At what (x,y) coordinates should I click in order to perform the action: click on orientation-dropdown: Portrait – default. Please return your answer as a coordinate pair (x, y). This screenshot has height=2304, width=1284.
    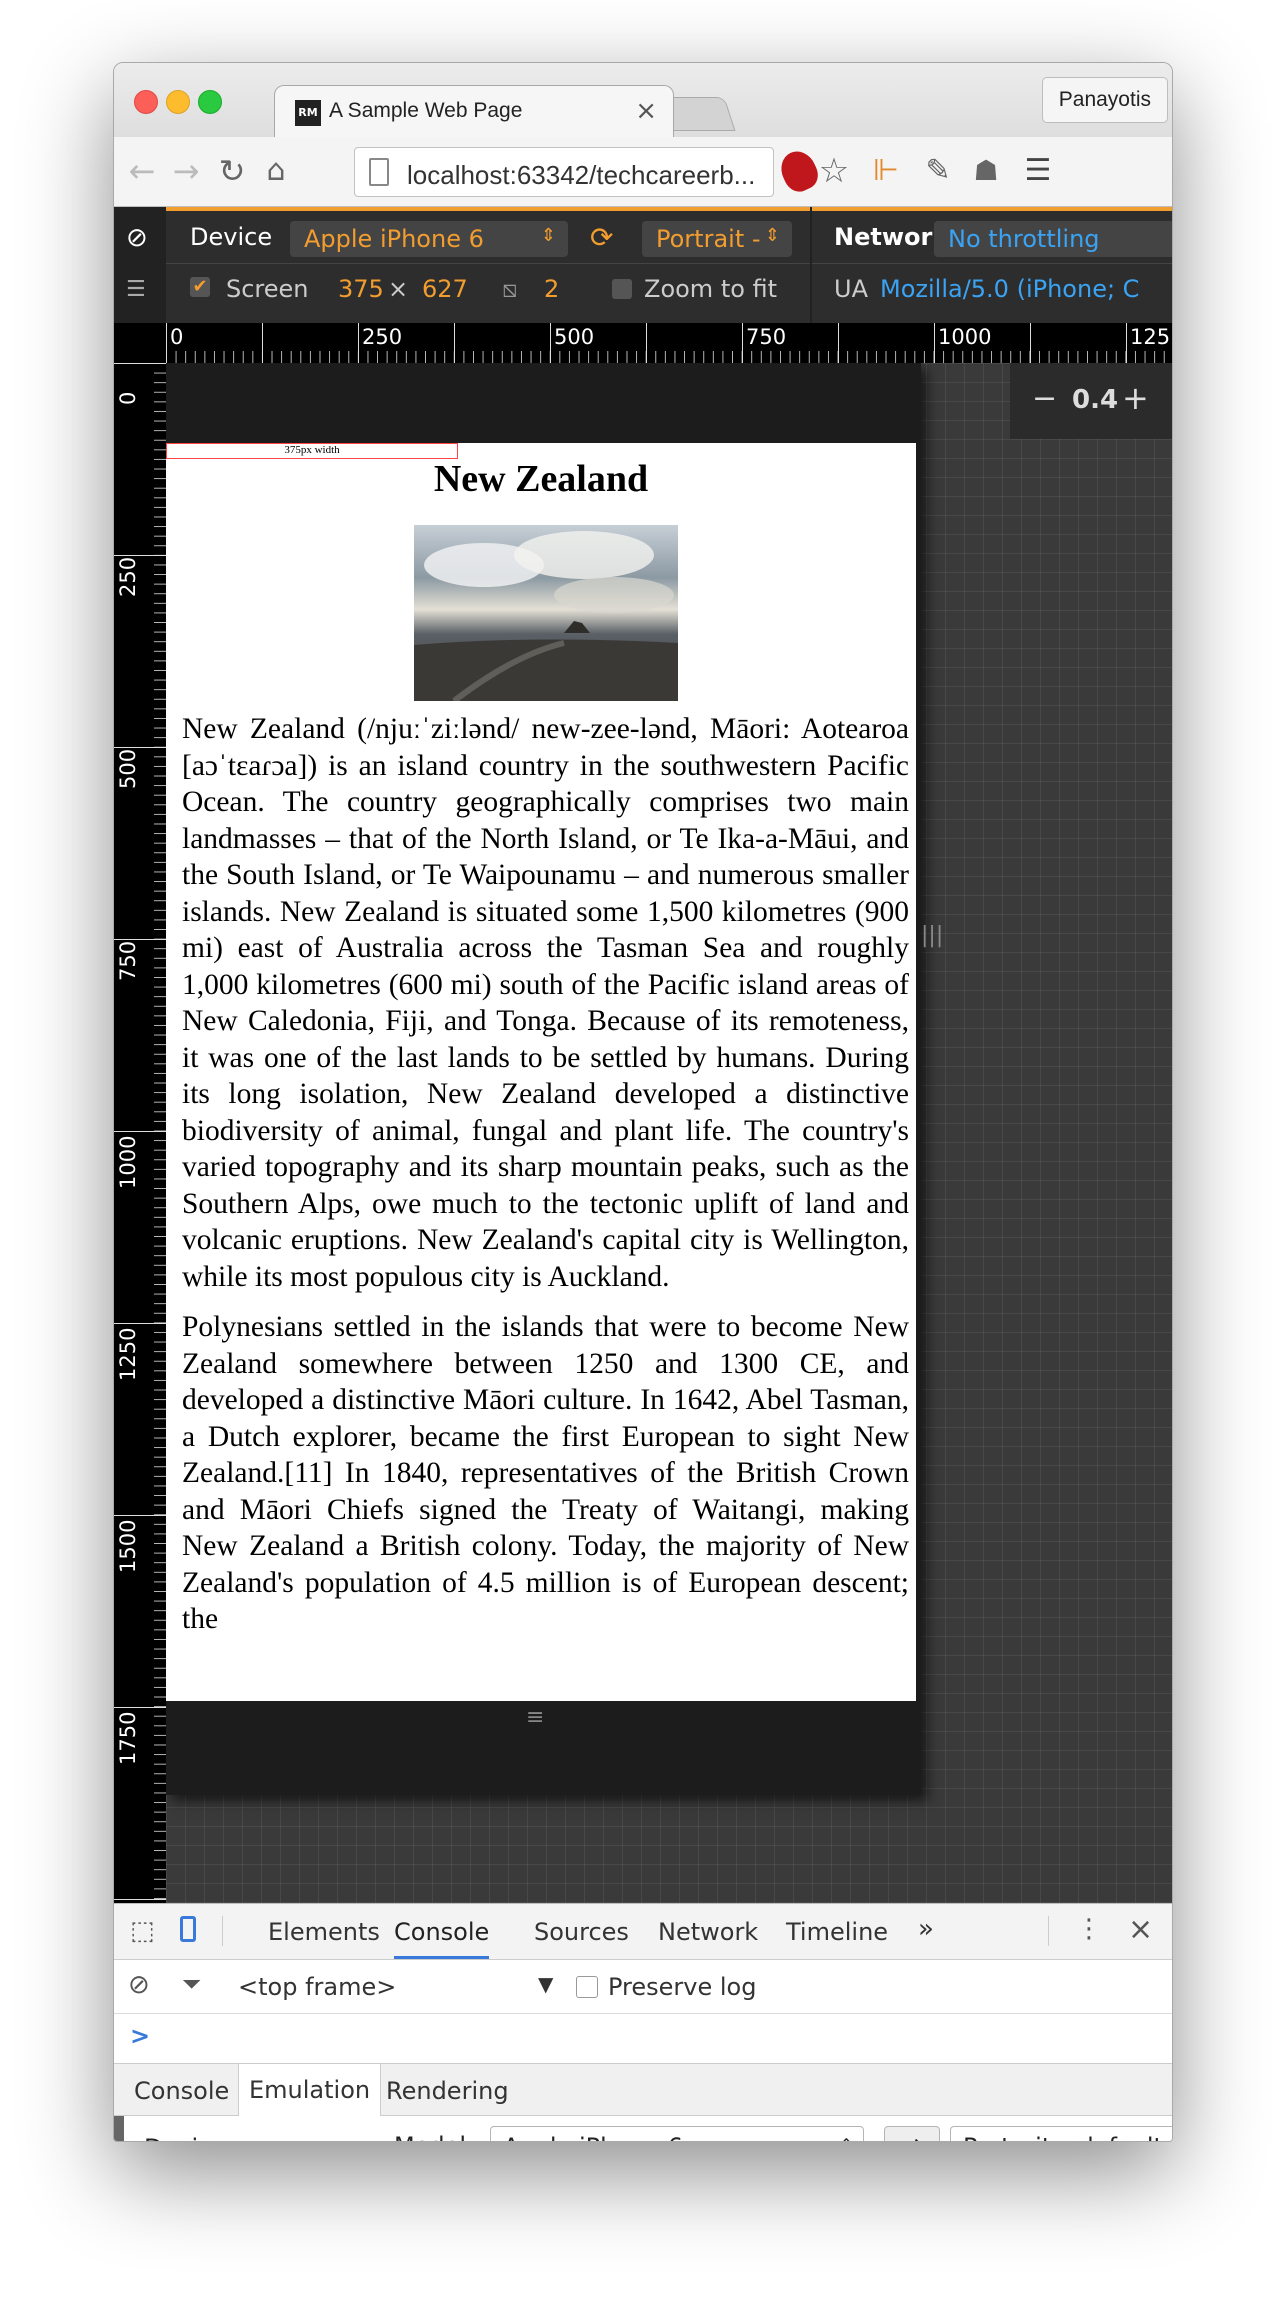
    Looking at the image, I should click on (1061, 2133).